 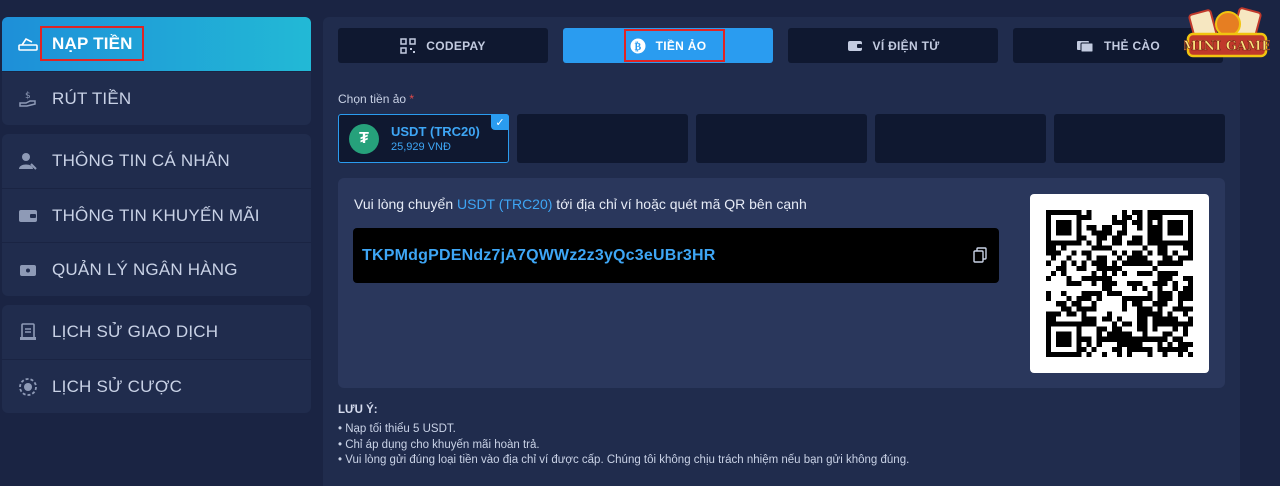 I want to click on sidebar-item-promotions: THÔNG TIN KHUYẾN MÃI, so click(x=156, y=215).